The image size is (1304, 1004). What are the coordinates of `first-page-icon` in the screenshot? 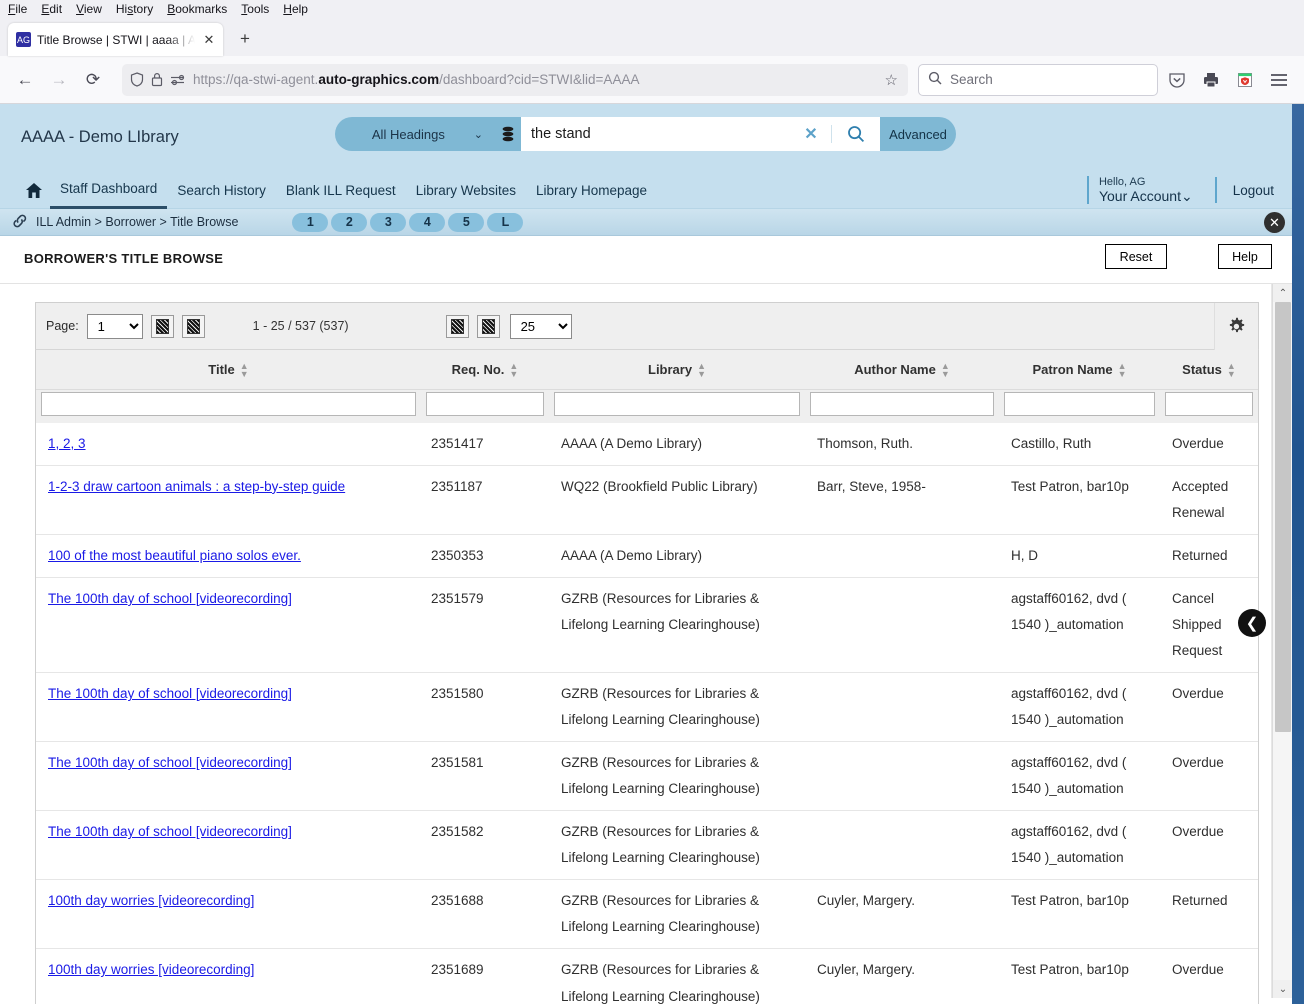 It's located at (162, 326).